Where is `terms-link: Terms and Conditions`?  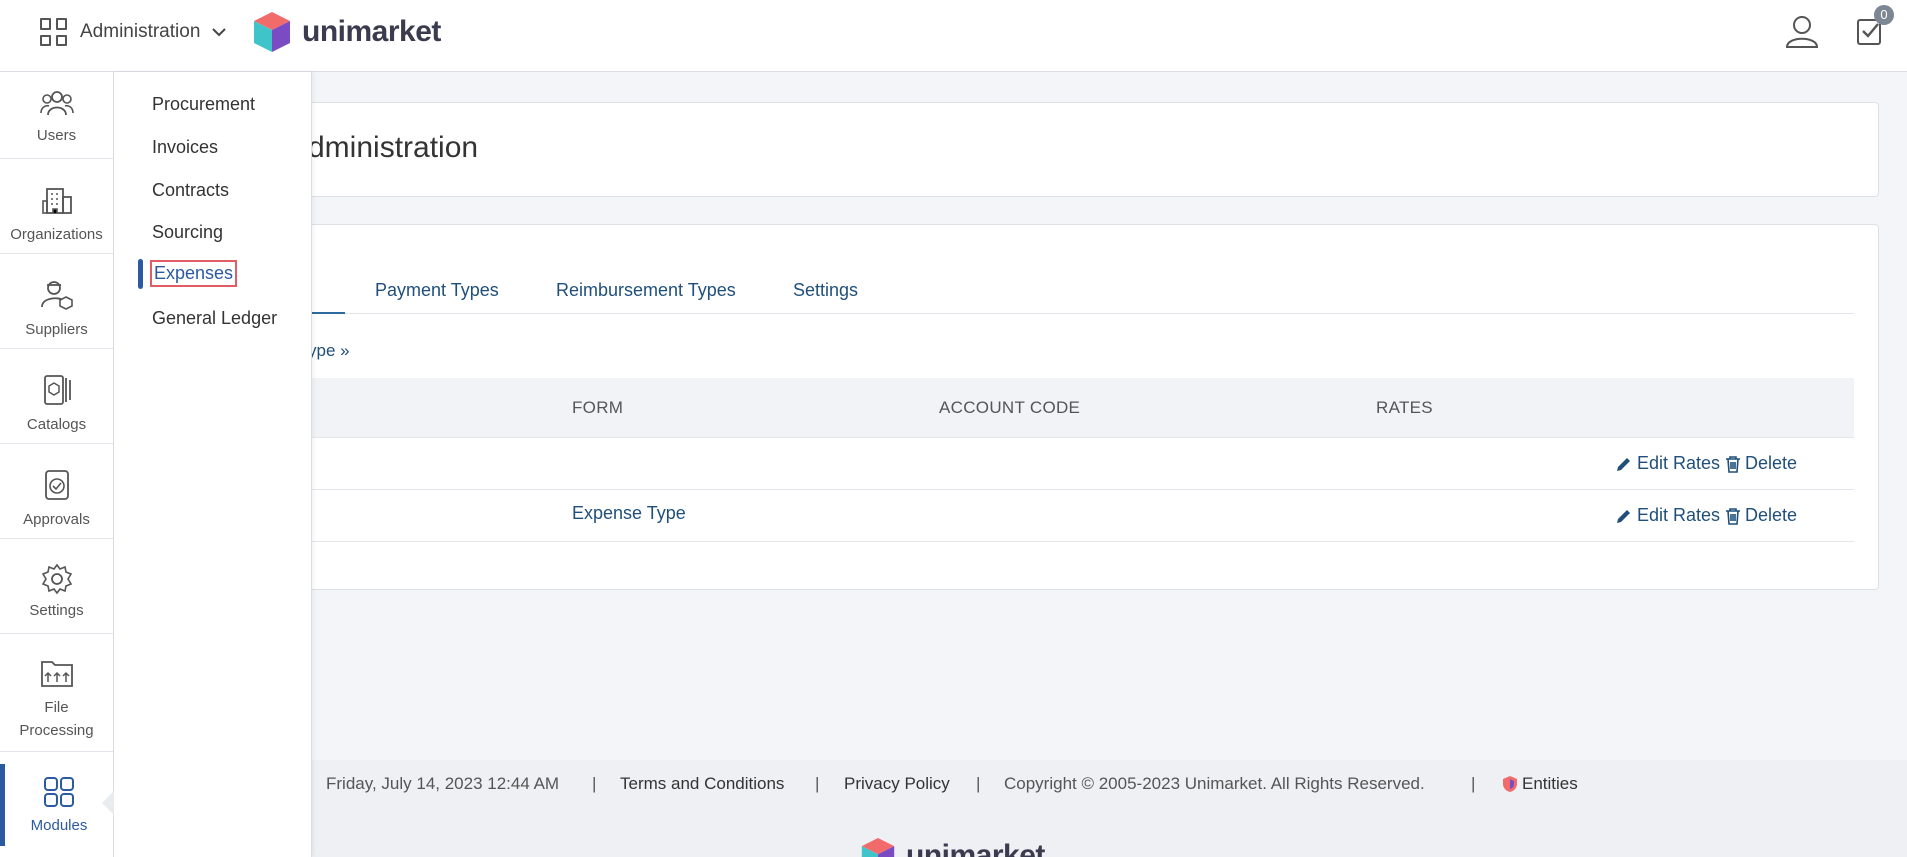
terms-link: Terms and Conditions is located at coordinates (702, 784).